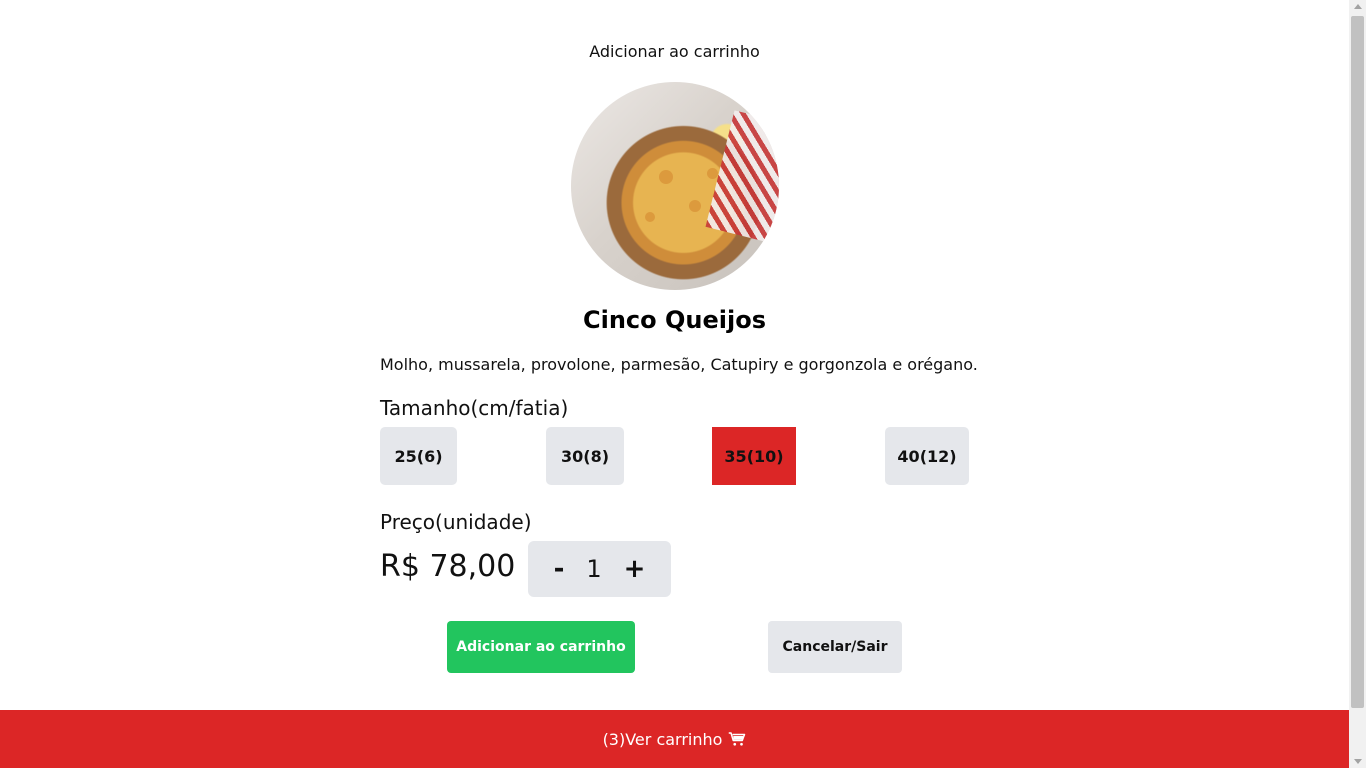 Image resolution: width=1366 pixels, height=768 pixels. Describe the element at coordinates (474, 408) in the screenshot. I see `size-label: Tamanho(cm/fatia)` at that location.